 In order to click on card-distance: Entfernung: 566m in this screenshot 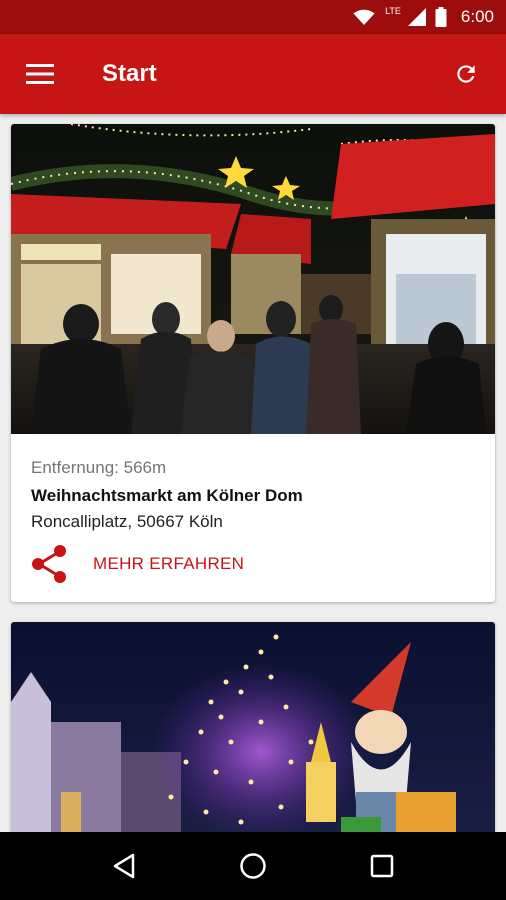, I will do `click(99, 467)`.